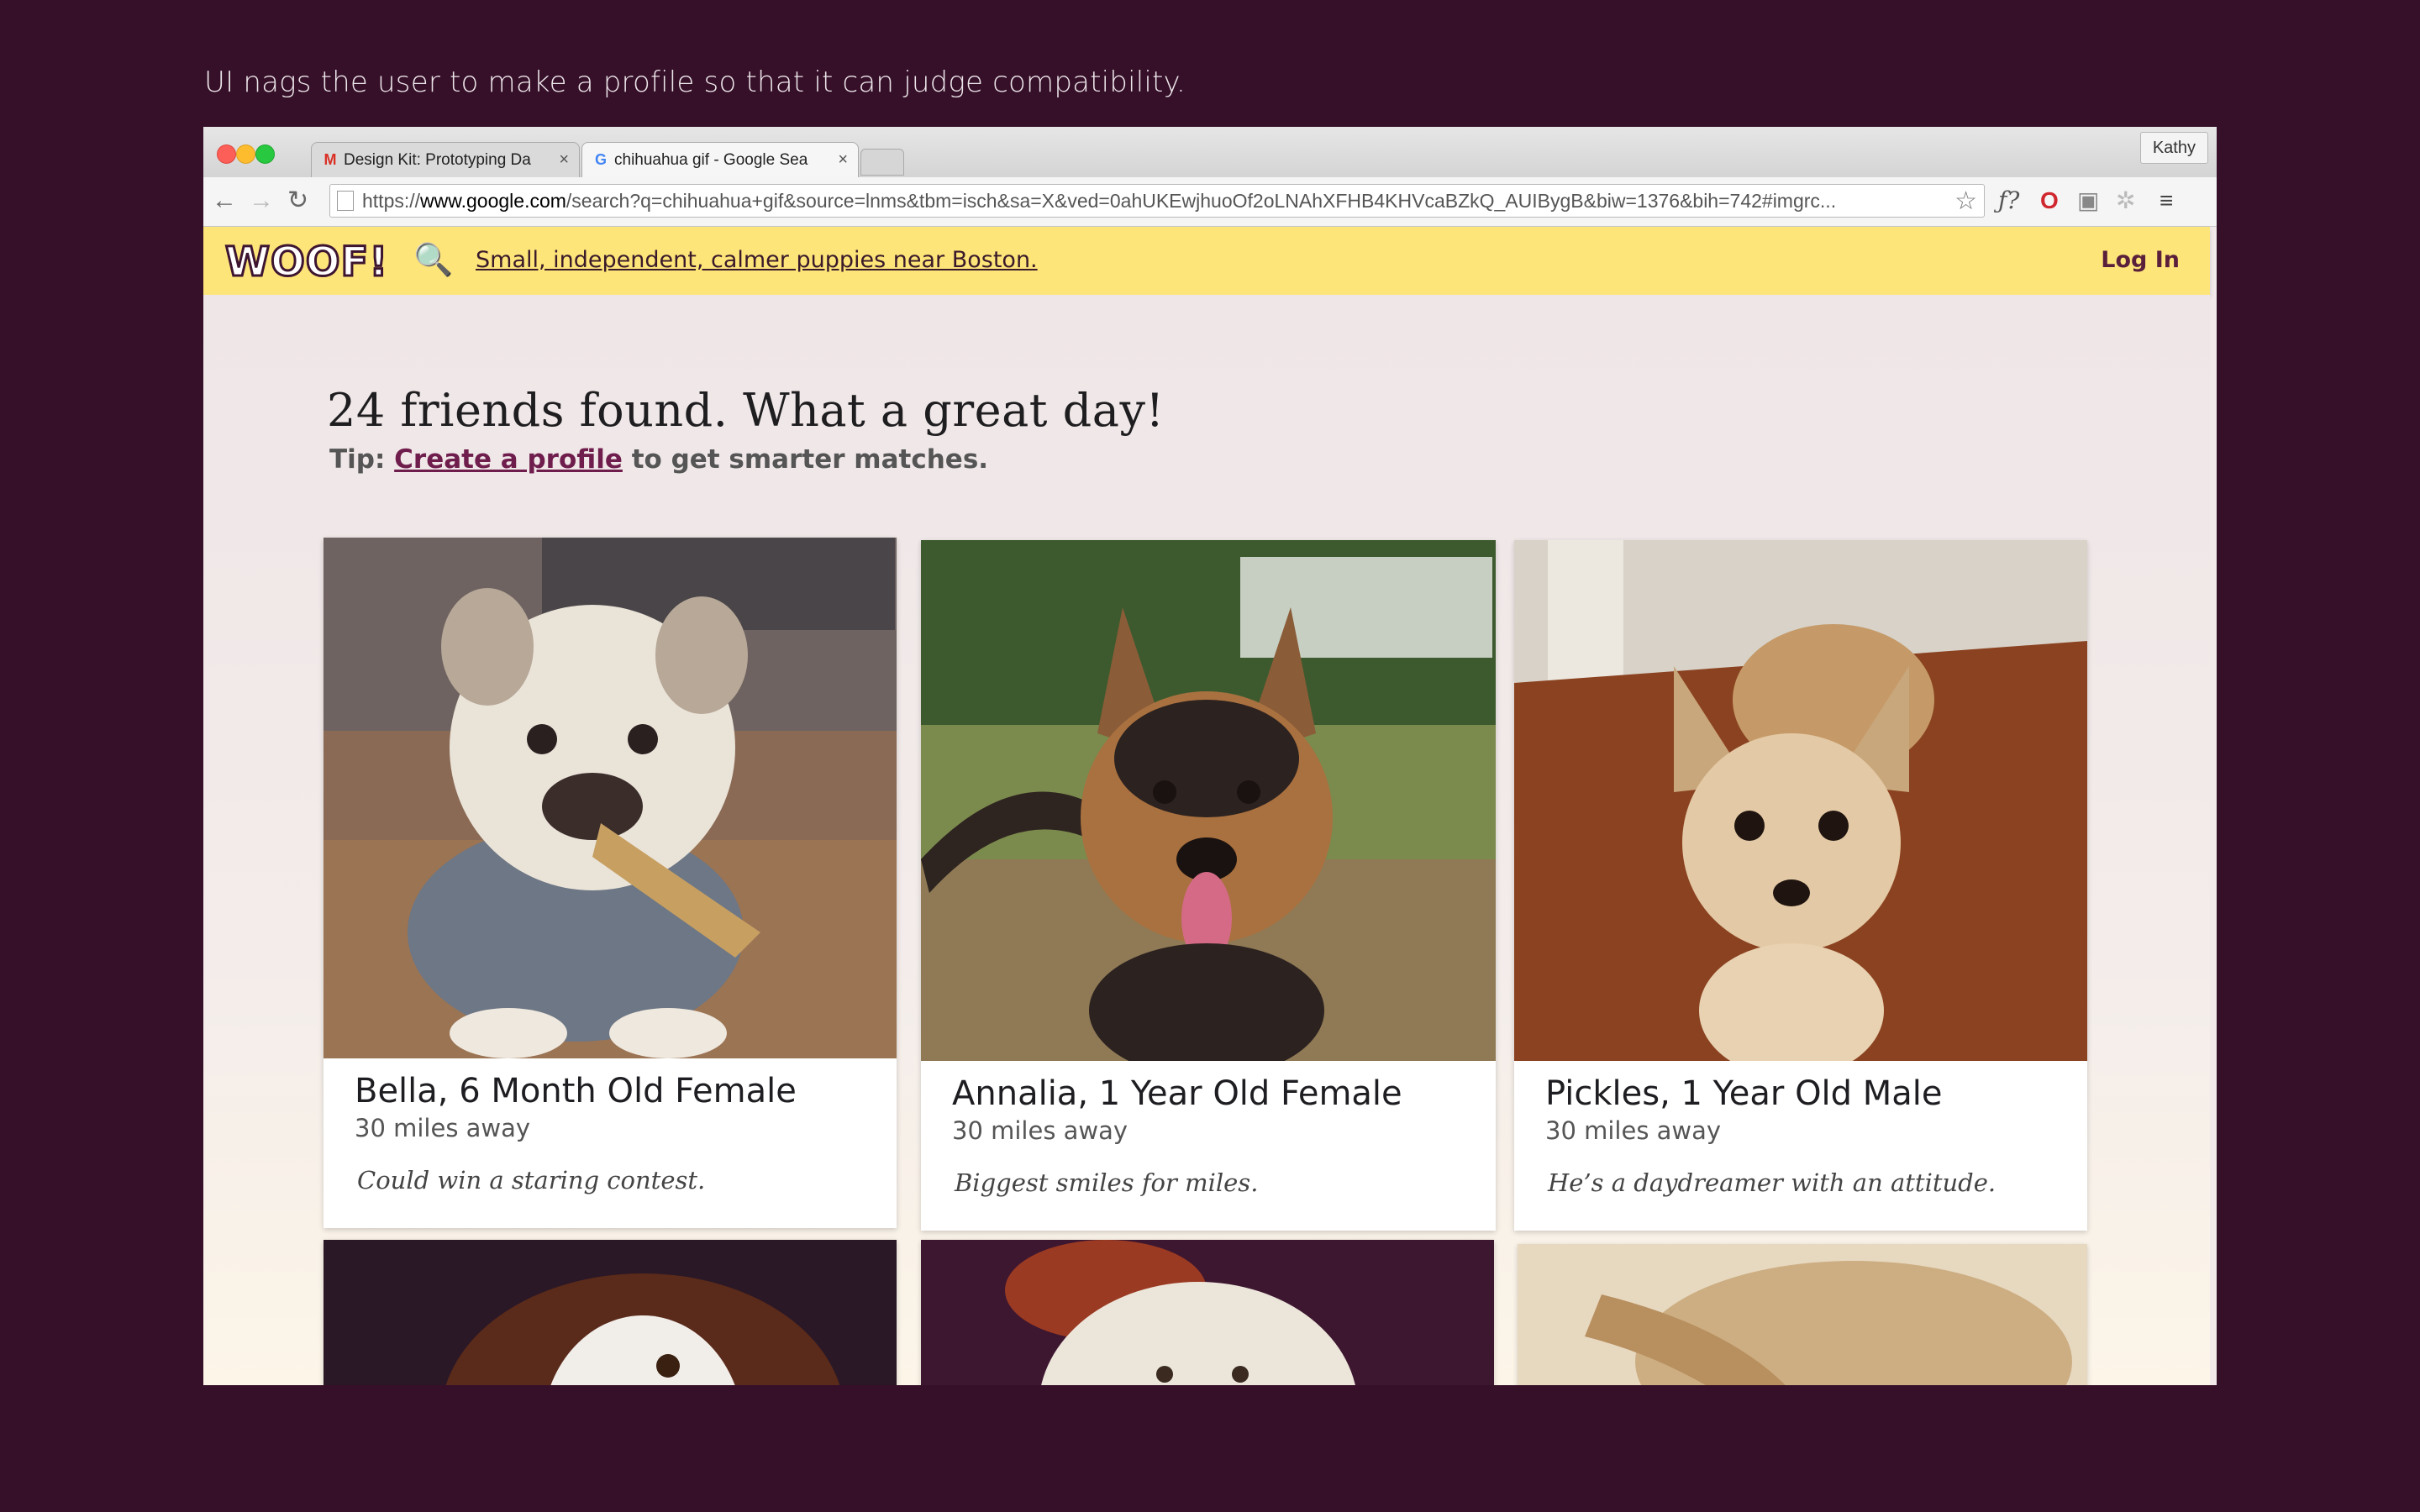  What do you see at coordinates (433, 260) in the screenshot?
I see `search-icon: 🔍` at bounding box center [433, 260].